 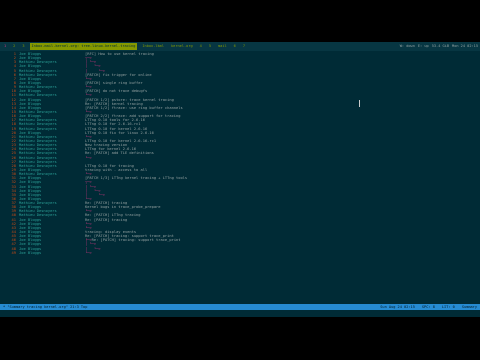 I want to click on system-indicator: 53.4 GiB, so click(x=440, y=46).